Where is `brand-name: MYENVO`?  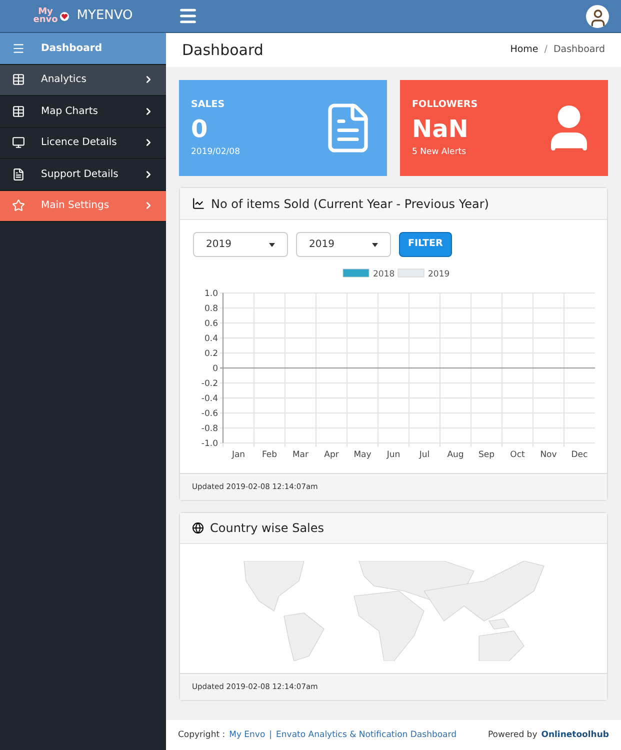 brand-name: MYENVO is located at coordinates (104, 16).